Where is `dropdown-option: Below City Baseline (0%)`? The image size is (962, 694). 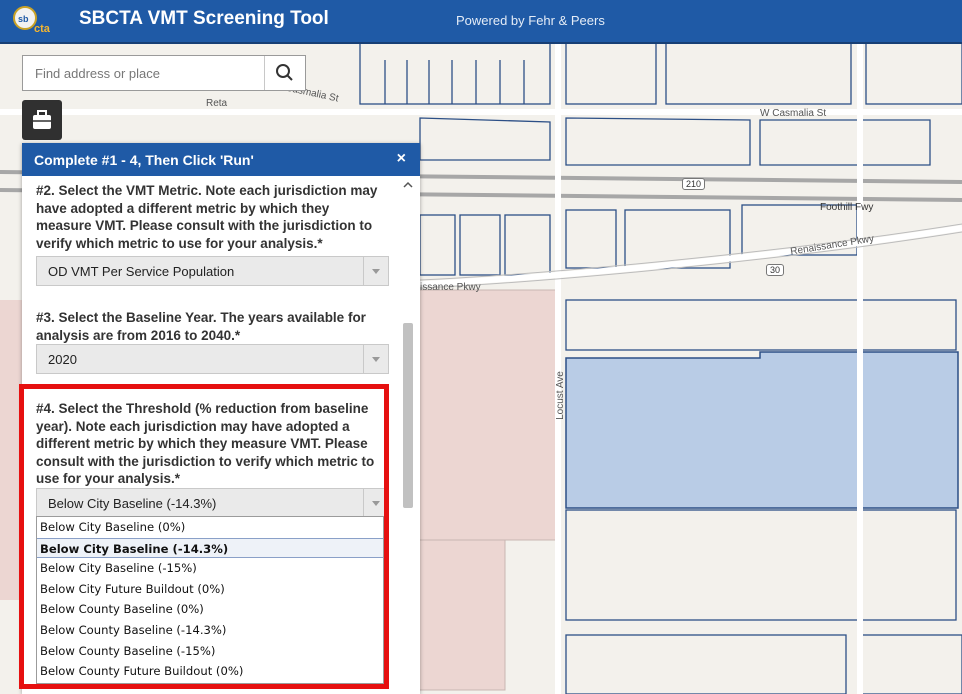 dropdown-option: Below City Baseline (0%) is located at coordinates (210, 527).